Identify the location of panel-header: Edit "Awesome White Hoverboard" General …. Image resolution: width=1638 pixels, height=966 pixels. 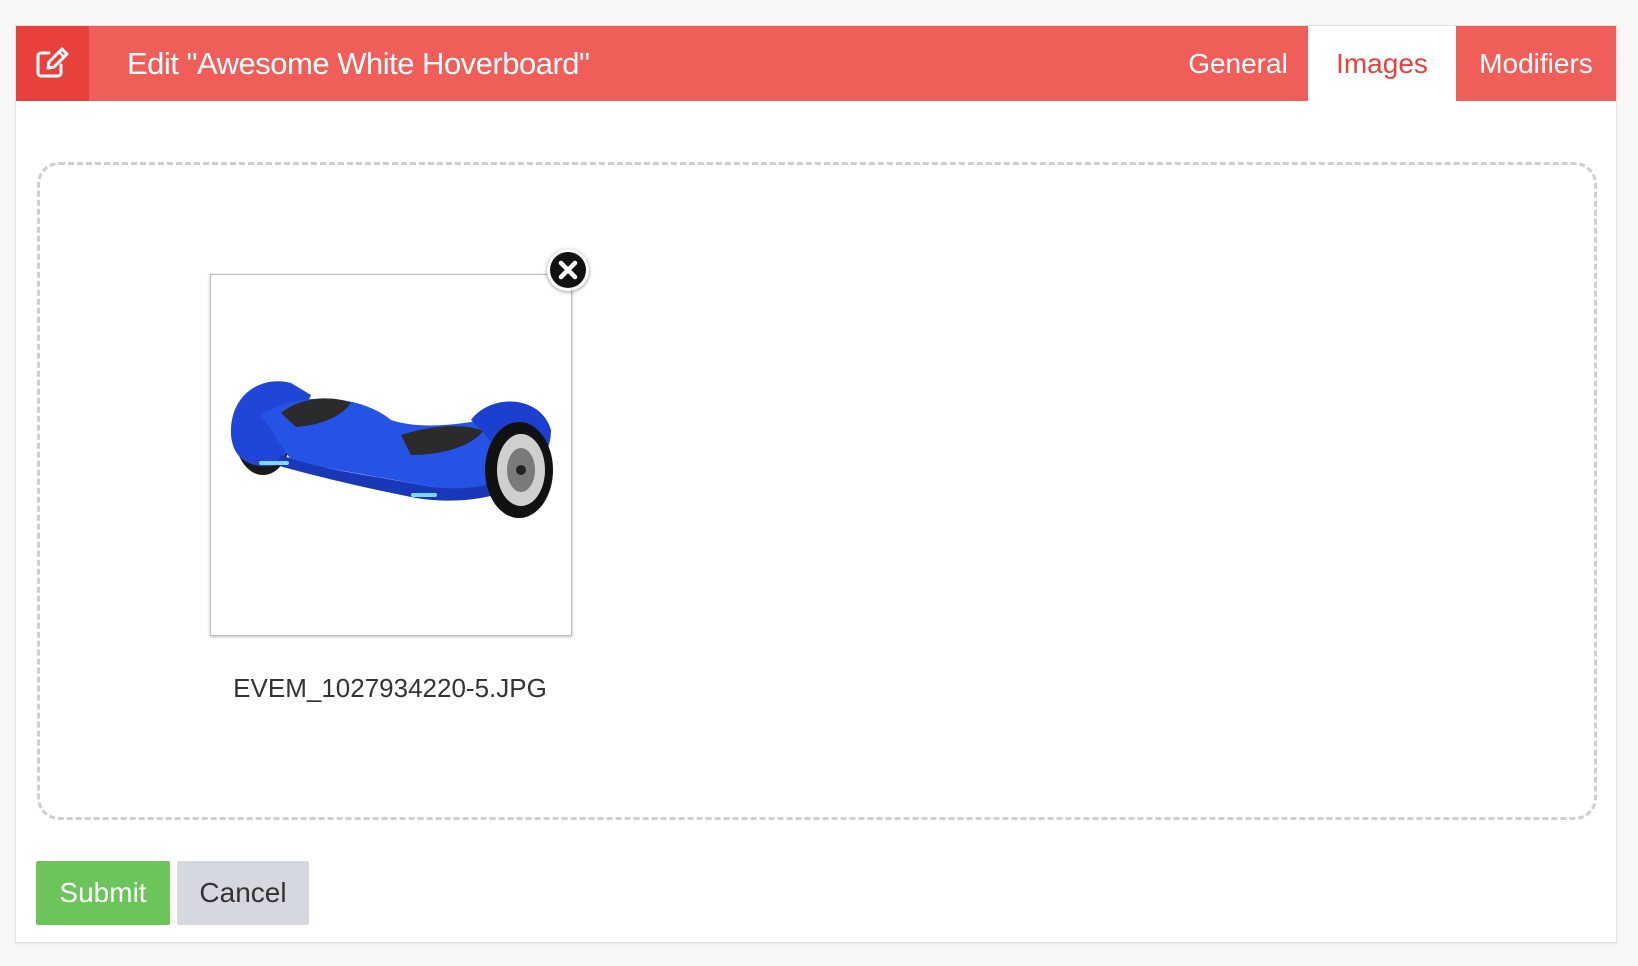
(816, 63).